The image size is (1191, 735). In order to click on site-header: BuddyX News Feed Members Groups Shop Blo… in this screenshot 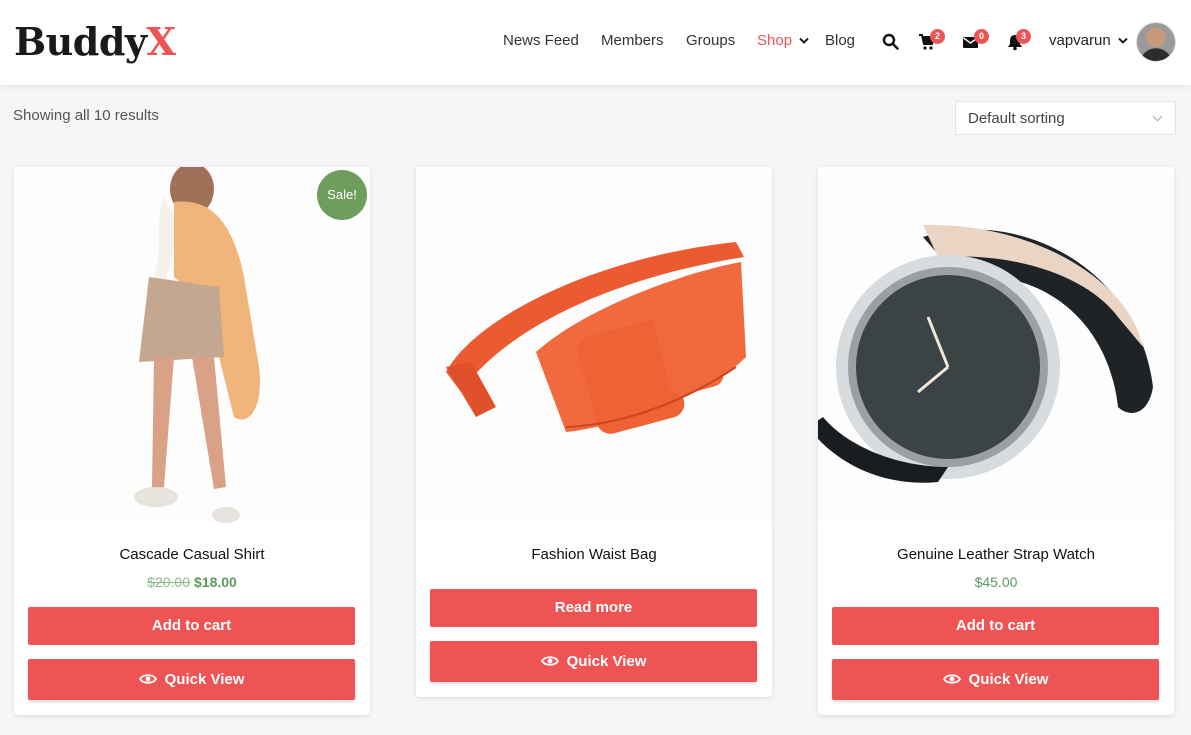, I will do `click(595, 42)`.